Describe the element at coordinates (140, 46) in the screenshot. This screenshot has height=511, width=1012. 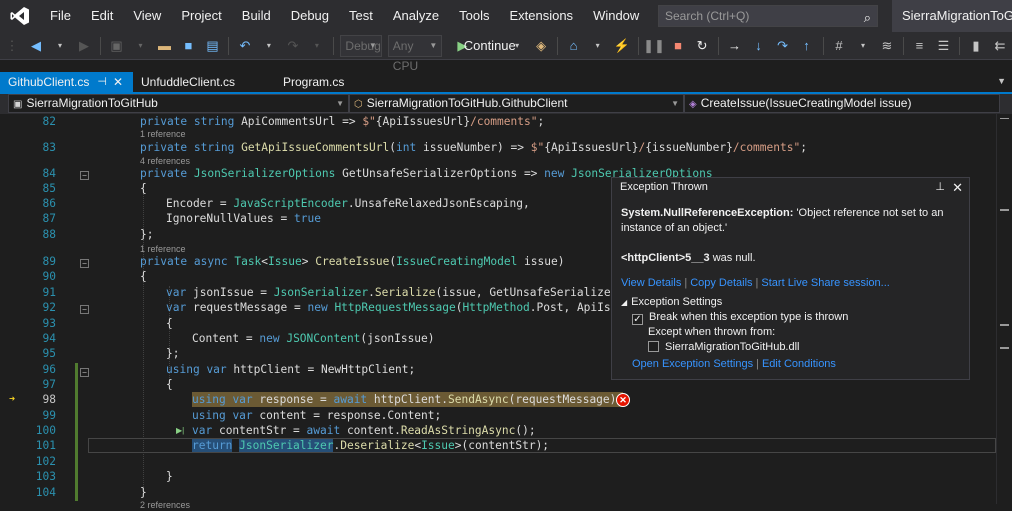
I see `new-project-dropdown-icon: ▾` at that location.